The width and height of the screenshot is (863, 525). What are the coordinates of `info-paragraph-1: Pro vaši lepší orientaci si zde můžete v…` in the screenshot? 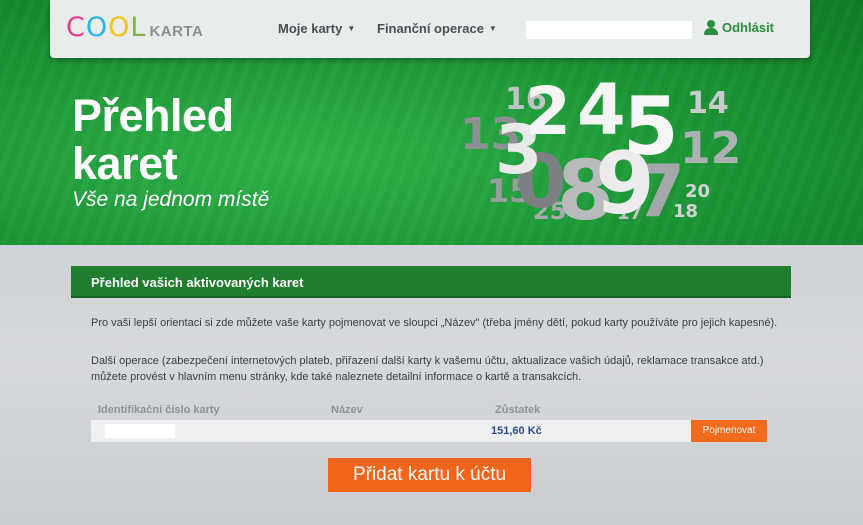 It's located at (434, 323).